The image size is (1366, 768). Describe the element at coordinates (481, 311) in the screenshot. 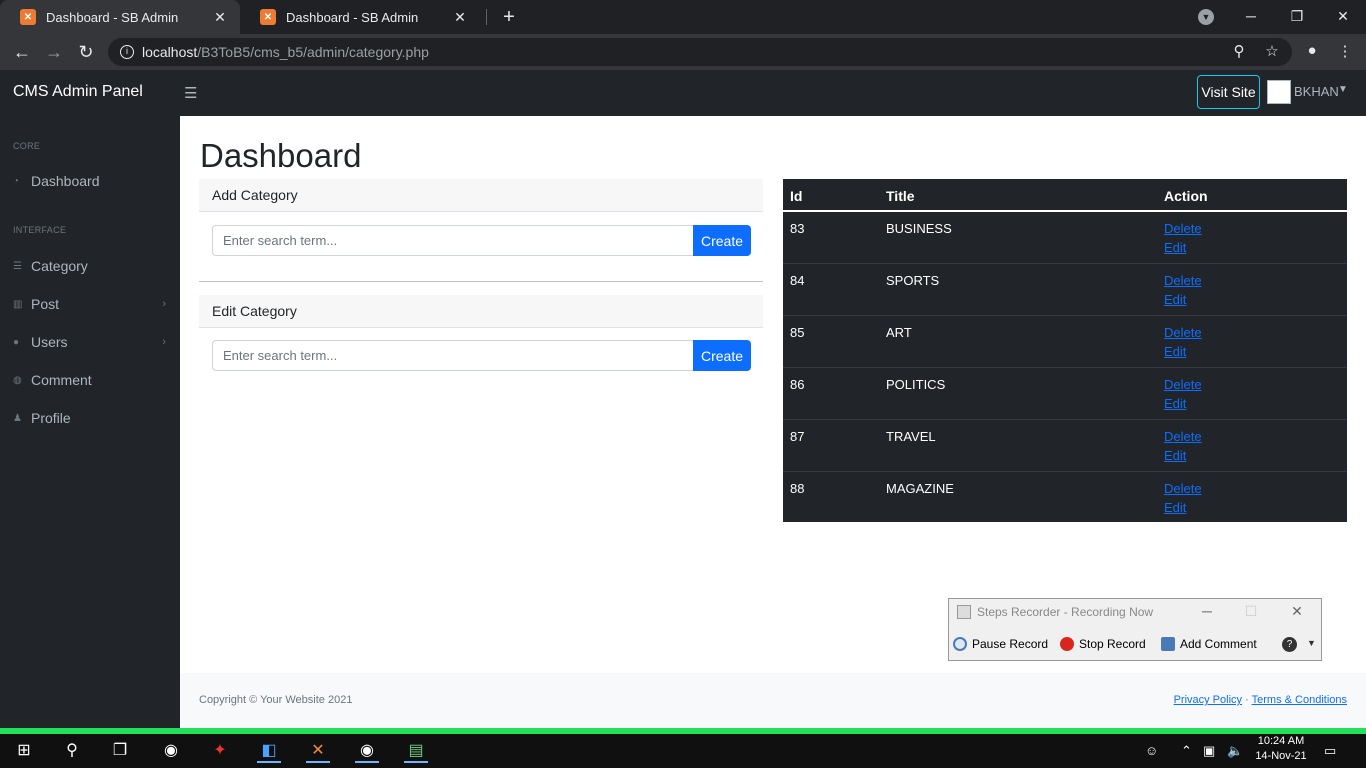

I see `edit-category-header: Edit Category` at that location.